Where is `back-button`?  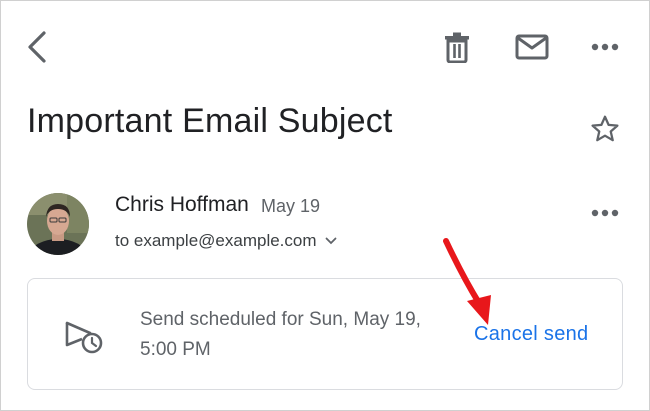
back-button is located at coordinates (37, 47).